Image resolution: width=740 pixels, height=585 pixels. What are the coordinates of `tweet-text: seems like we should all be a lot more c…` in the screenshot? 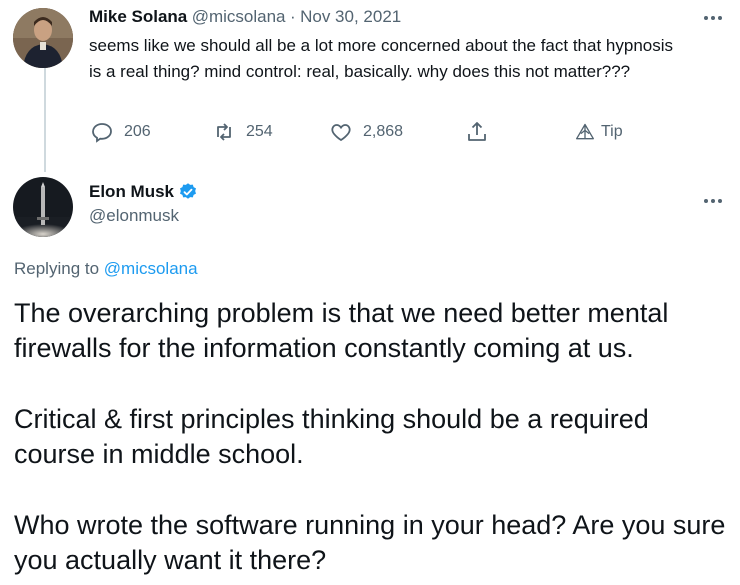 It's located at (381, 58).